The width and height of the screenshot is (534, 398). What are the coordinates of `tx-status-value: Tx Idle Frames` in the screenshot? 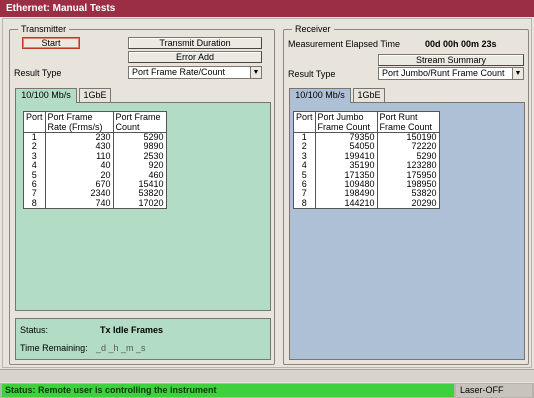 It's located at (132, 330).